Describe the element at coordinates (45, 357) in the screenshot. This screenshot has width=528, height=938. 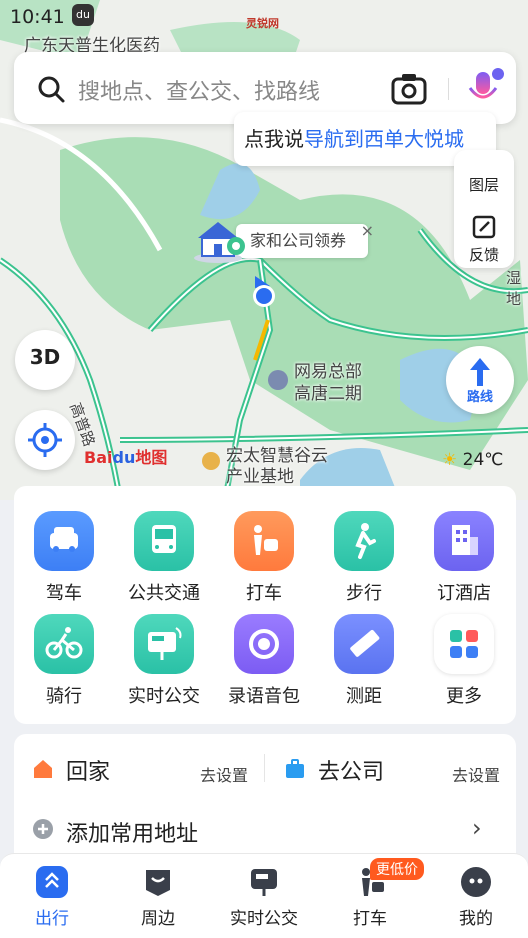
I see `3d-label: 3D` at that location.